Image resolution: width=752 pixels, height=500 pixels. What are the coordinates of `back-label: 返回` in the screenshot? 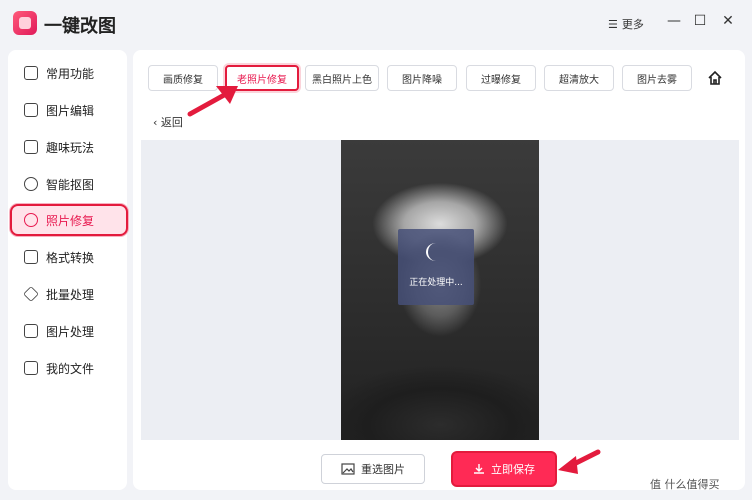 It's located at (171, 122).